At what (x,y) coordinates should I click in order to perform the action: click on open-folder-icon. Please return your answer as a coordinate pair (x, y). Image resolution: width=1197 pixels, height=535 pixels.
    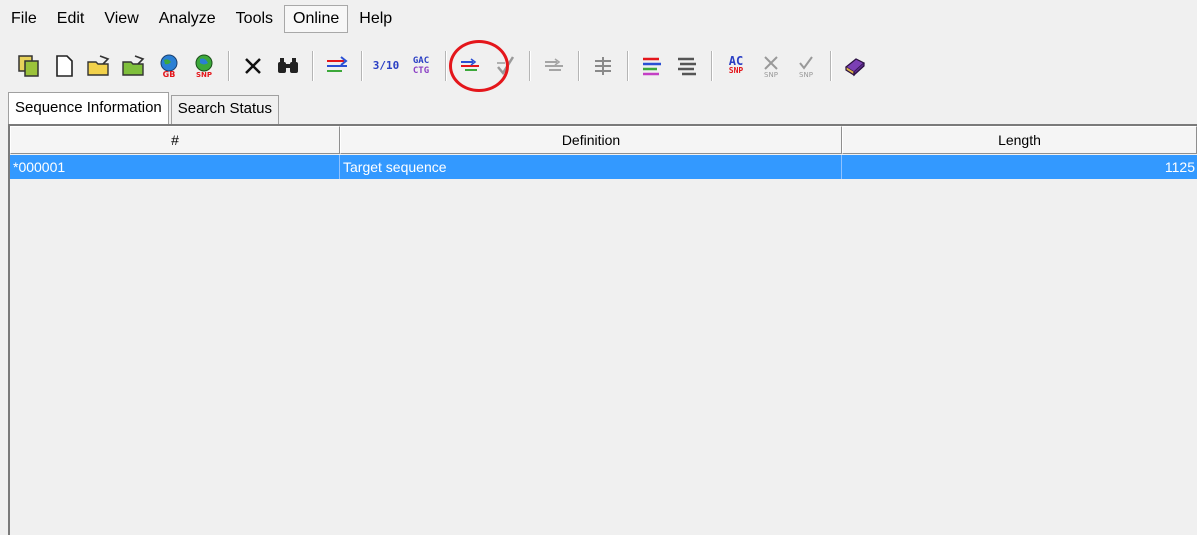
    Looking at the image, I should click on (99, 66).